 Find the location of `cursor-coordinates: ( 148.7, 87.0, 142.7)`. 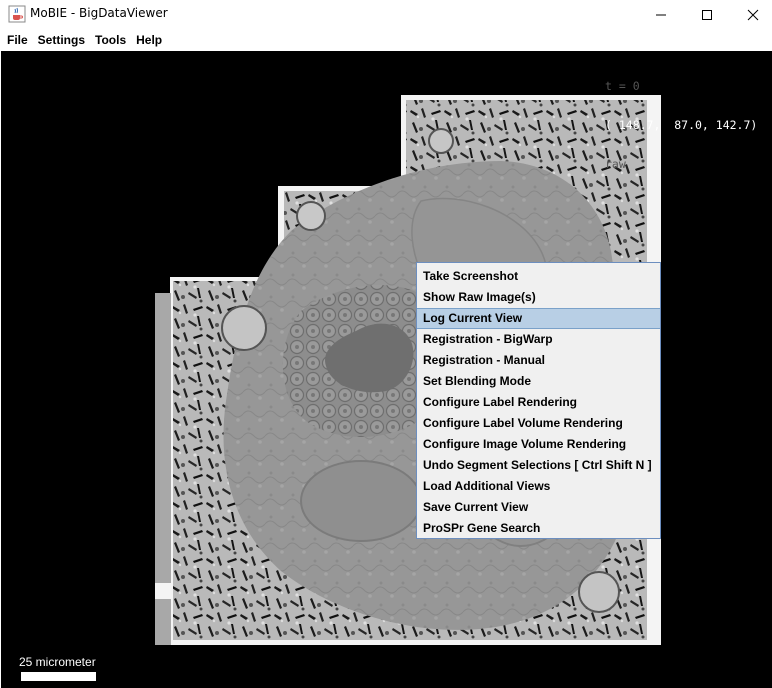

cursor-coordinates: ( 148.7, 87.0, 142.7) is located at coordinates (681, 125).